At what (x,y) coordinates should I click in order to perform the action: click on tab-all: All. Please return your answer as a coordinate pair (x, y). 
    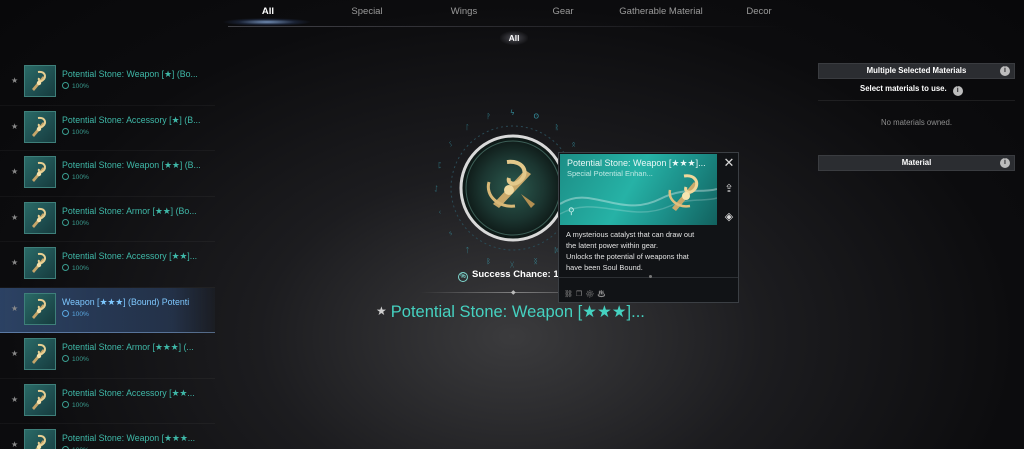
    Looking at the image, I should click on (268, 11).